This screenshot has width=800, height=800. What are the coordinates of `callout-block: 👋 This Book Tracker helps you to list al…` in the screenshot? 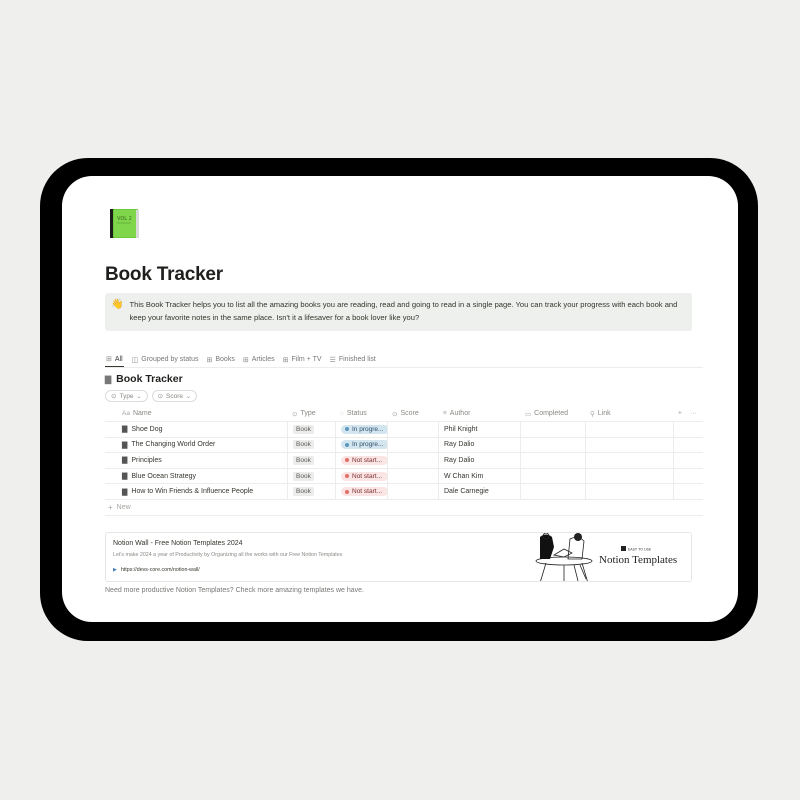 It's located at (398, 312).